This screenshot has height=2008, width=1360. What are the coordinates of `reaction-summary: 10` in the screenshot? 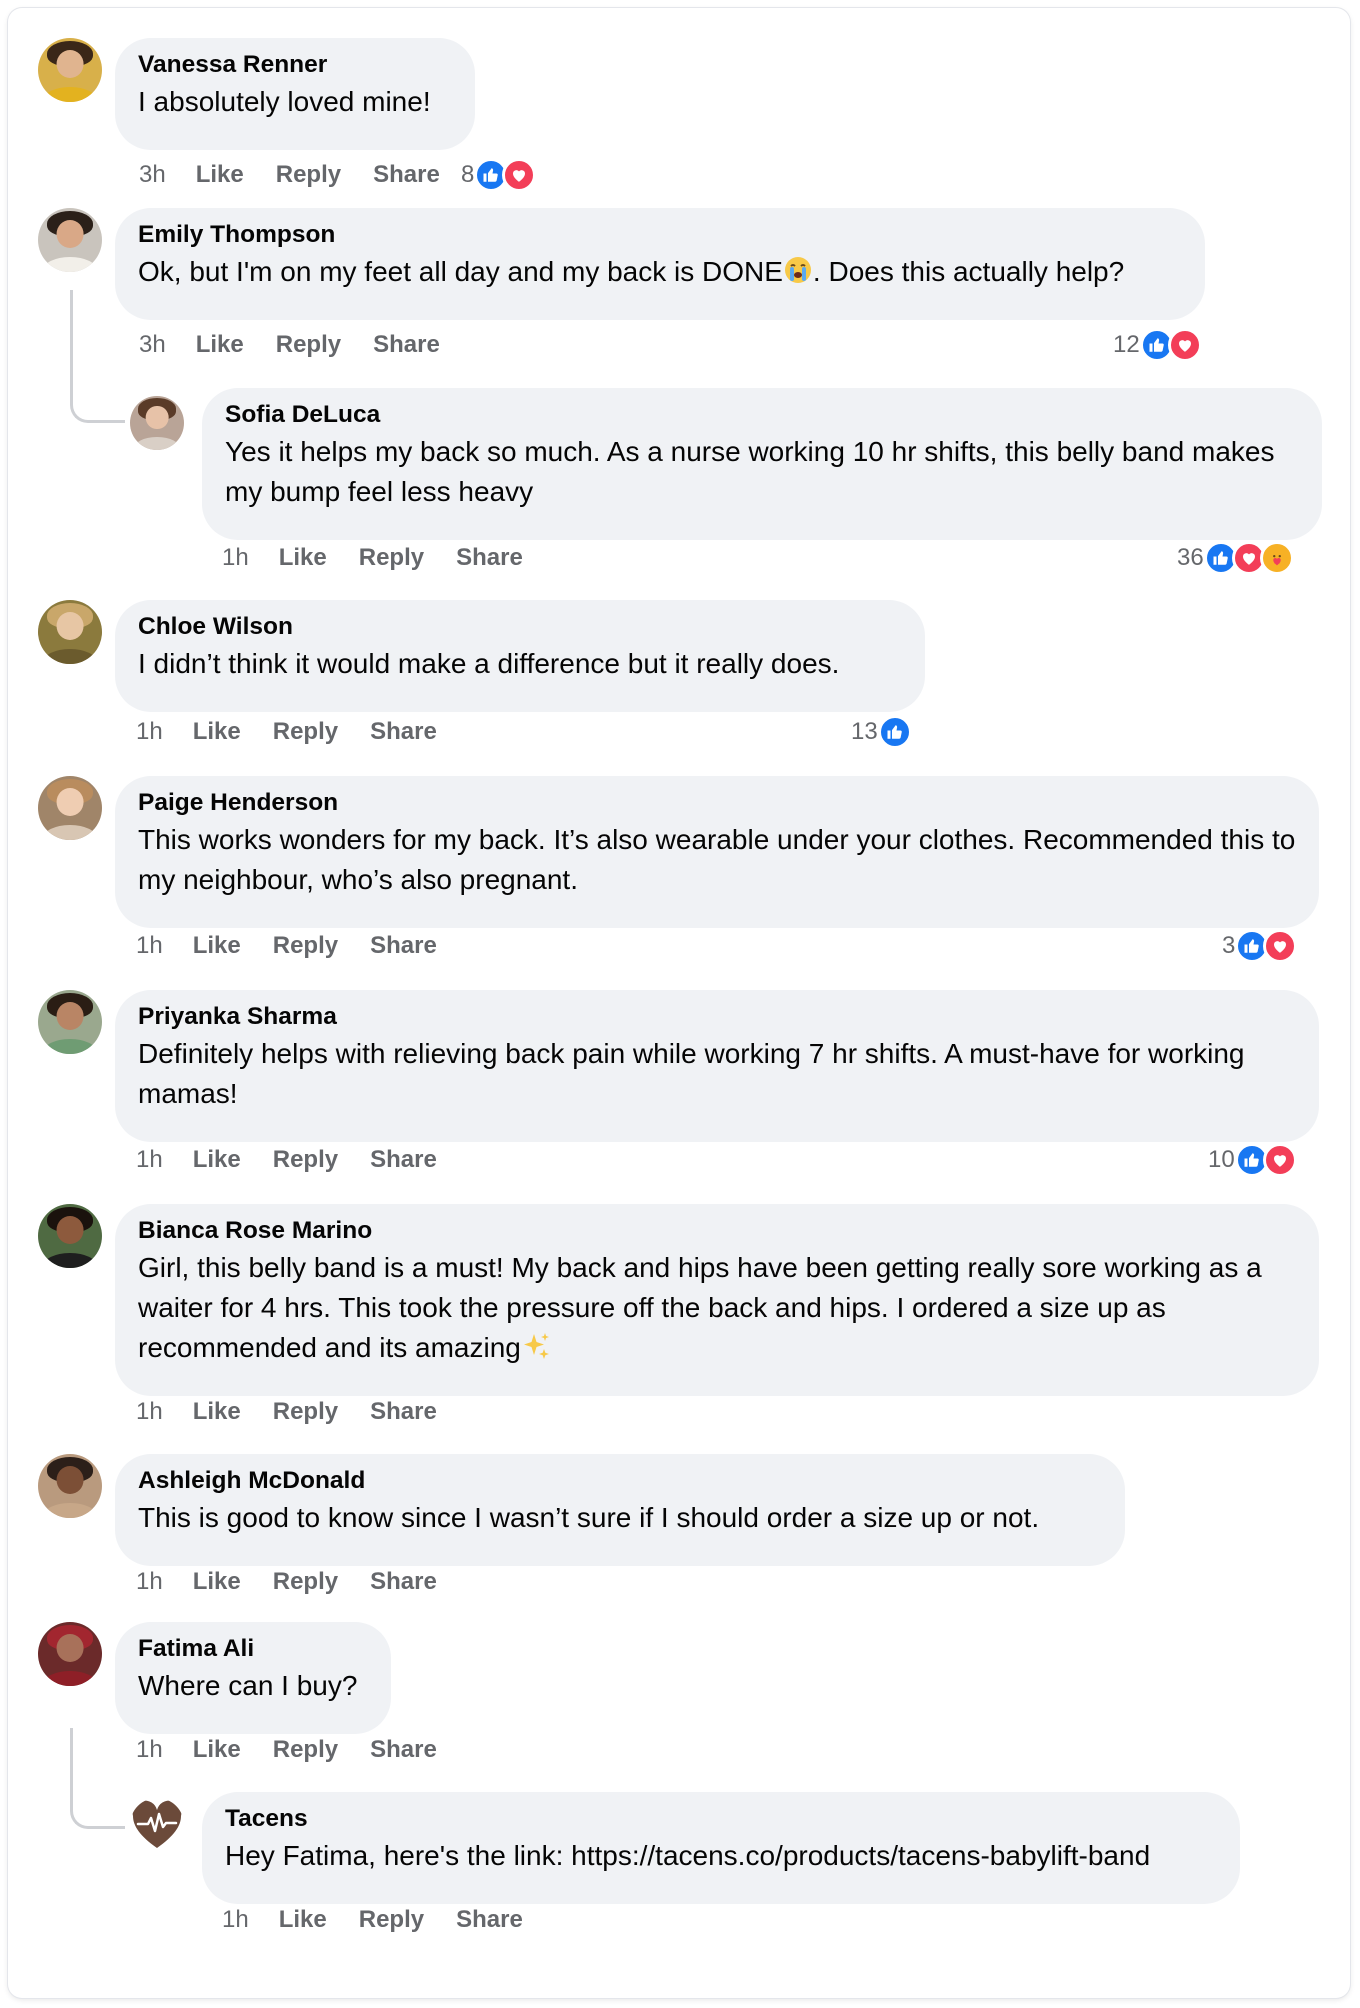 It's located at (1252, 1160).